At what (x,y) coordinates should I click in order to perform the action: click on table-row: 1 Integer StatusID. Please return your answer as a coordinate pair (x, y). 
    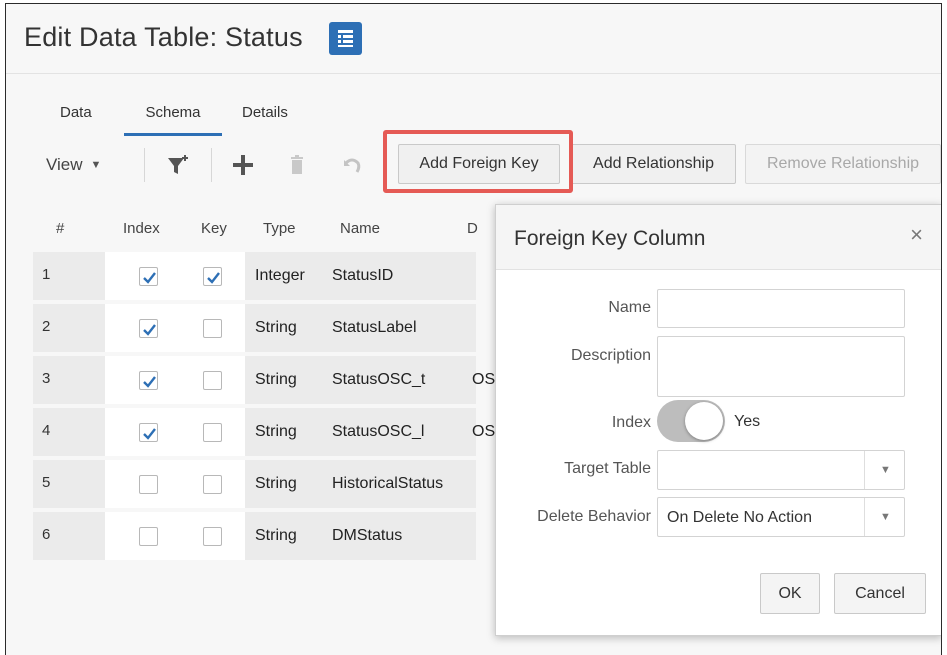
    Looking at the image, I should click on (241, 276).